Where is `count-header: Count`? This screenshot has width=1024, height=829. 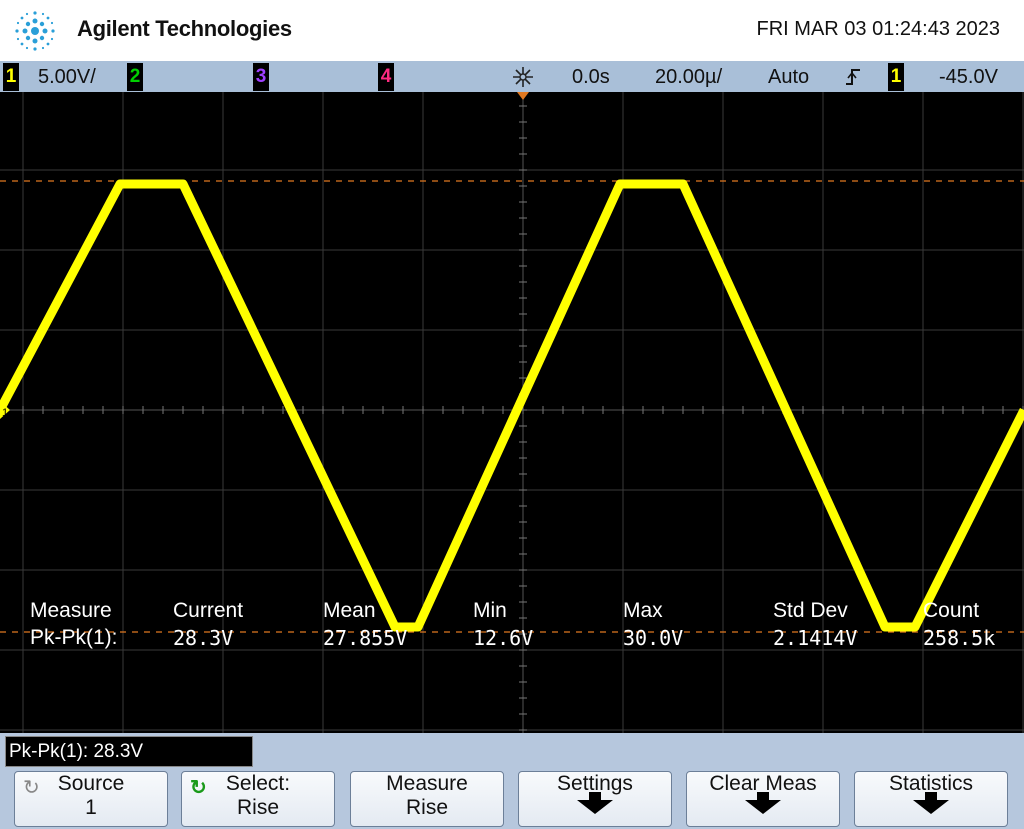 count-header: Count is located at coordinates (951, 610).